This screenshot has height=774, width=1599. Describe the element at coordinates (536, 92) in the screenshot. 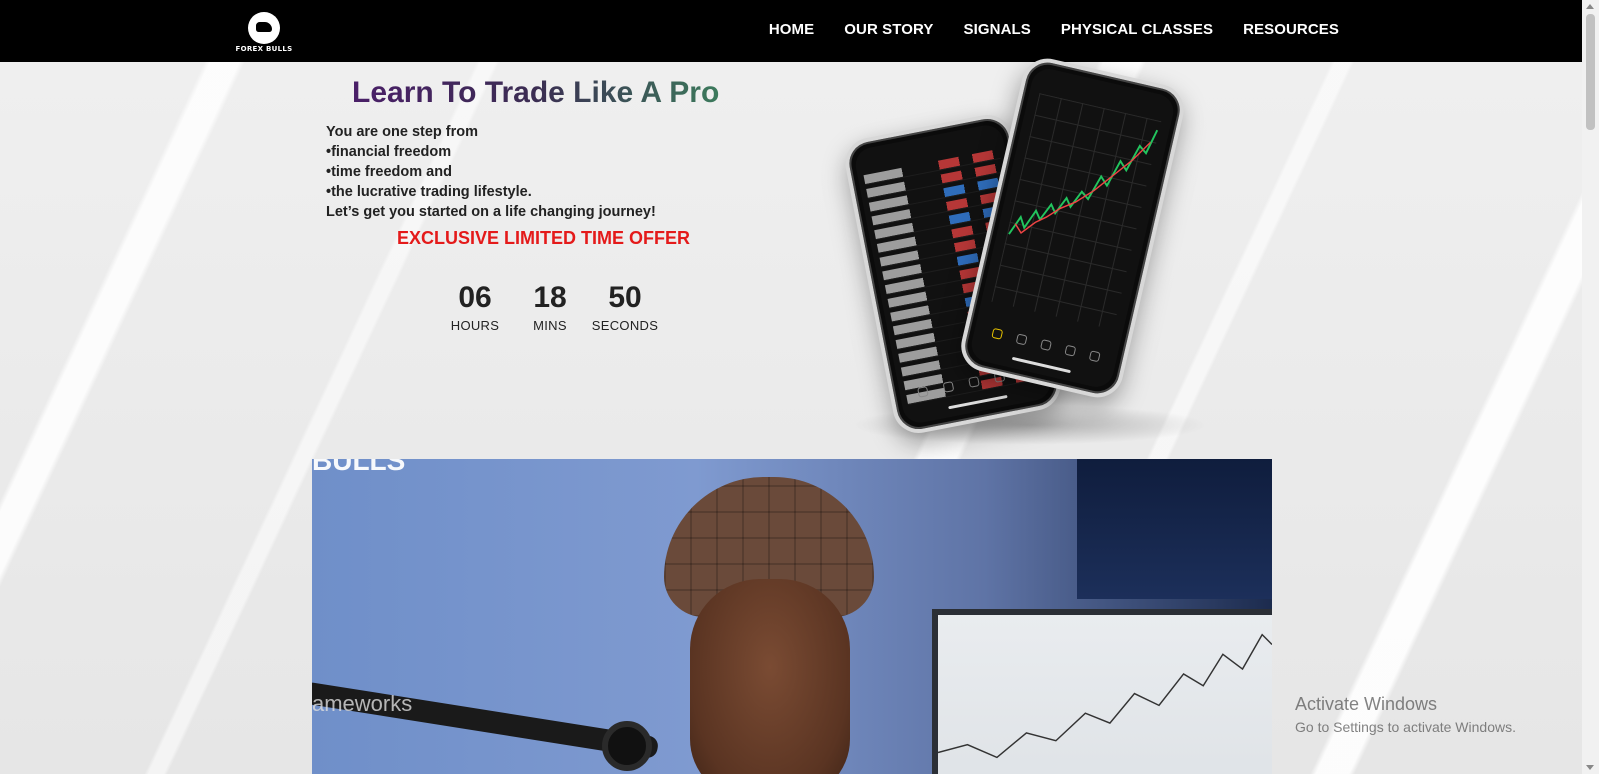

I see `hero-title: Learn To Trade Like A Pro` at that location.